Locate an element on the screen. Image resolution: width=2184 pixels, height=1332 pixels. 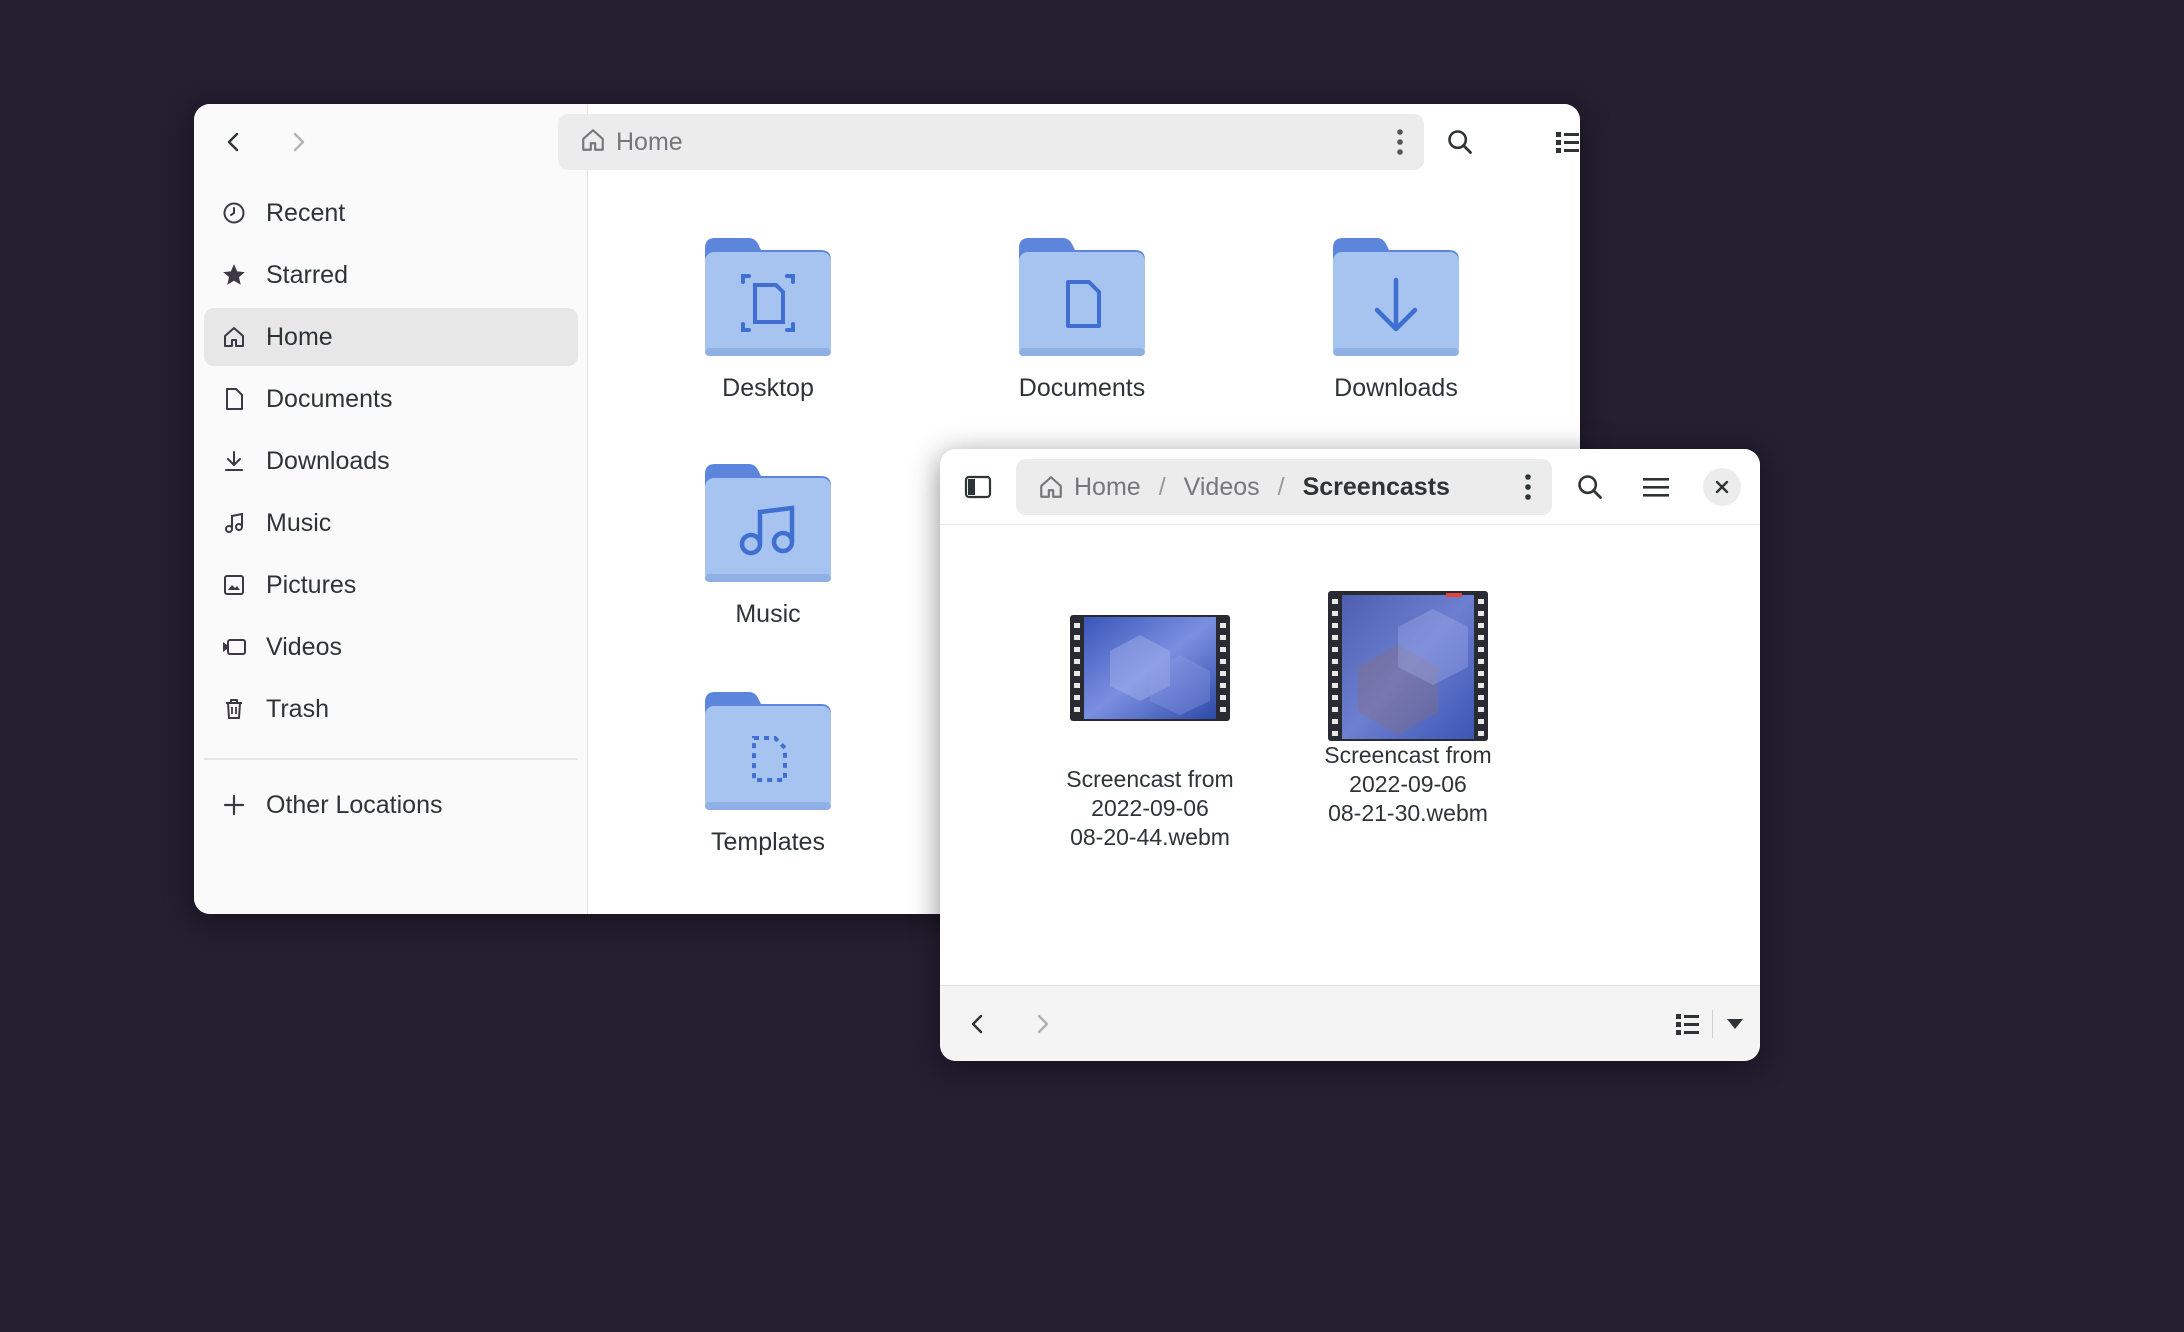
sidebar-item-pictures: Pictures is located at coordinates (391, 585).